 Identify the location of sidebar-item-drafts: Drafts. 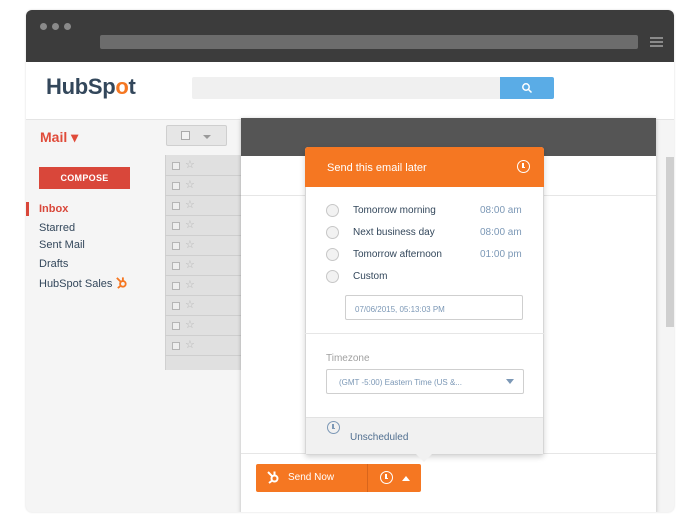
(53, 264).